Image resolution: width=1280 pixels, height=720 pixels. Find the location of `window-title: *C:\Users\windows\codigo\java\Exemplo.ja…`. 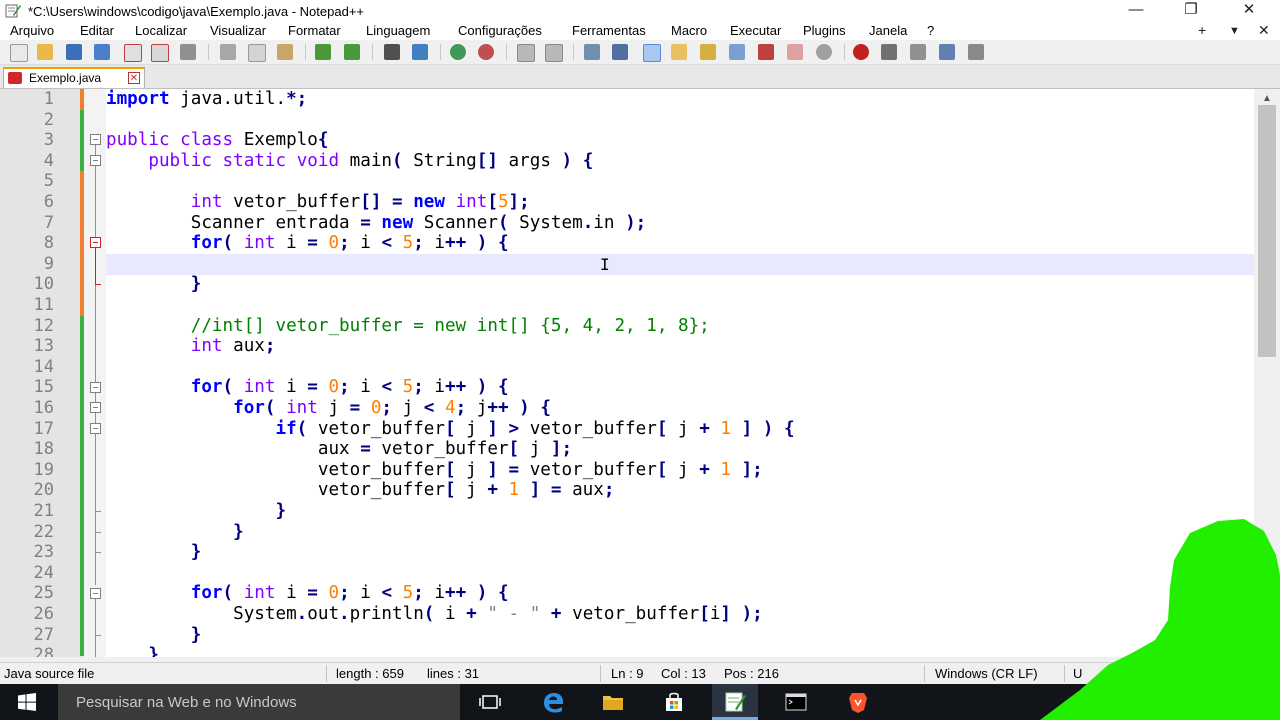

window-title: *C:\Users\windows\codigo\java\Exemplo.ja… is located at coordinates (196, 11).